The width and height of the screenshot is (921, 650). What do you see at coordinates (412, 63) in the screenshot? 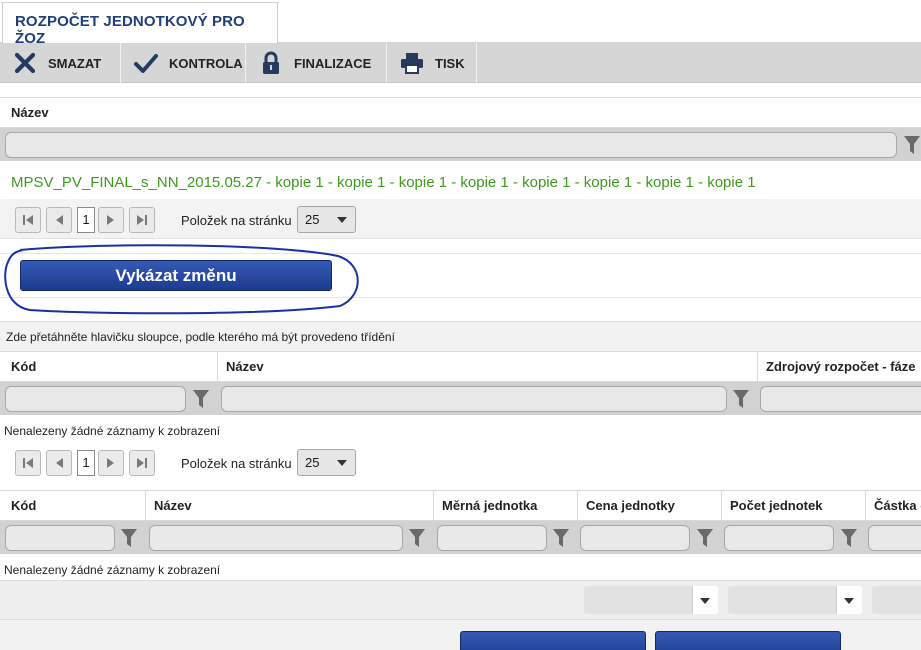
I see `printer-icon` at bounding box center [412, 63].